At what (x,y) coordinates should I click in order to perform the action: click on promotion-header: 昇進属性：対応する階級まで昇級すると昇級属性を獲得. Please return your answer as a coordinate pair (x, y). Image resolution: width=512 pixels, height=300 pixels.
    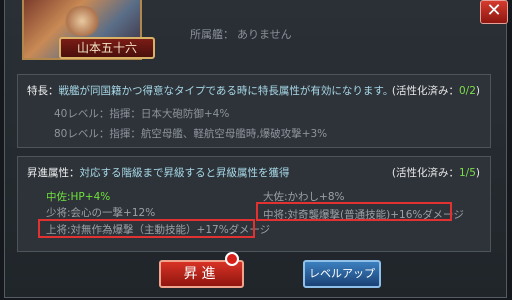
    Looking at the image, I should click on (158, 172).